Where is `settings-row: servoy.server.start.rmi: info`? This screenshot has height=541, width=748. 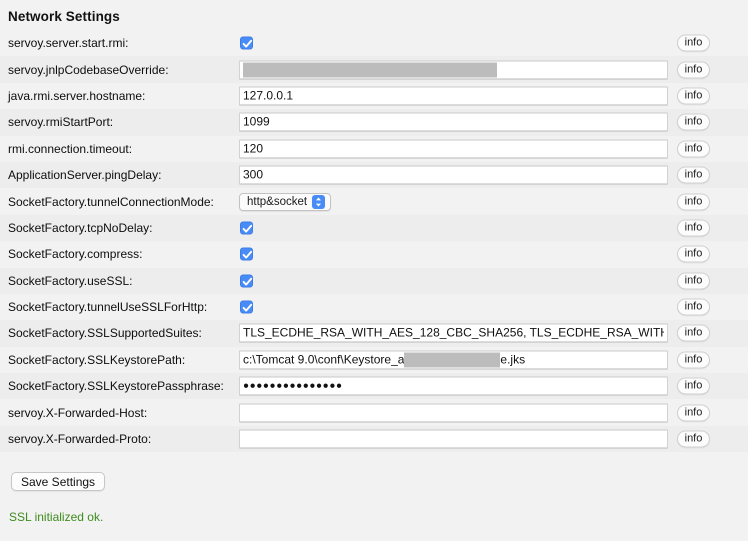
settings-row: servoy.server.start.rmi: info is located at coordinates (374, 43).